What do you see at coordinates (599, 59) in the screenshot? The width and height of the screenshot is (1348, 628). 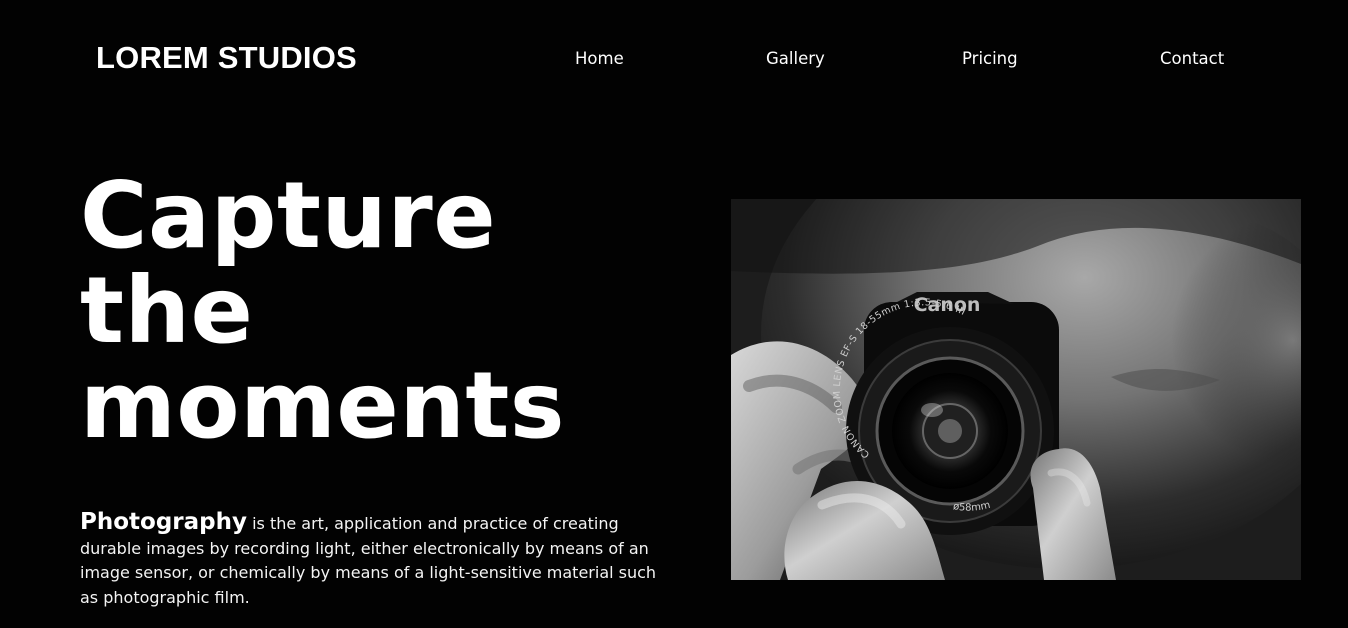 I see `nav-home-link: Home` at bounding box center [599, 59].